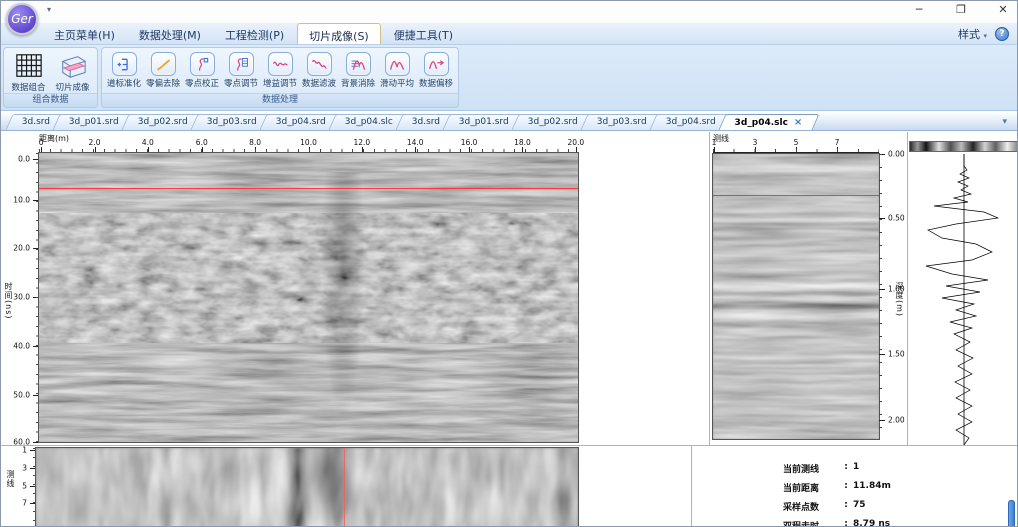 Image resolution: width=1018 pixels, height=527 pixels. I want to click on info-value: 75, so click(859, 505).